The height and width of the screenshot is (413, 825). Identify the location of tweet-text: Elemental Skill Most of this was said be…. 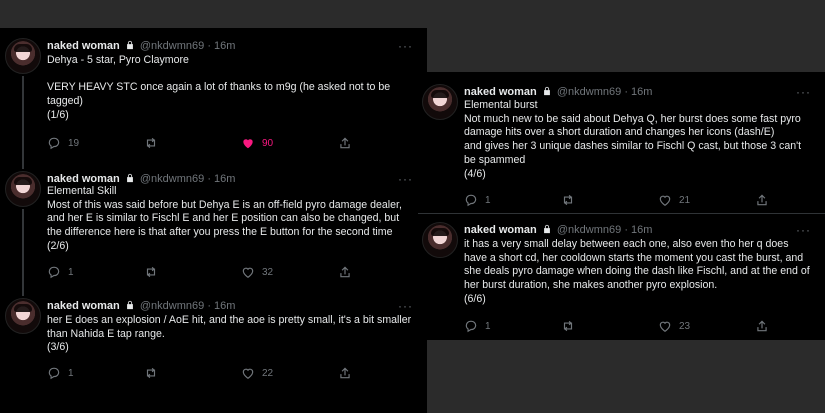
(224, 218).